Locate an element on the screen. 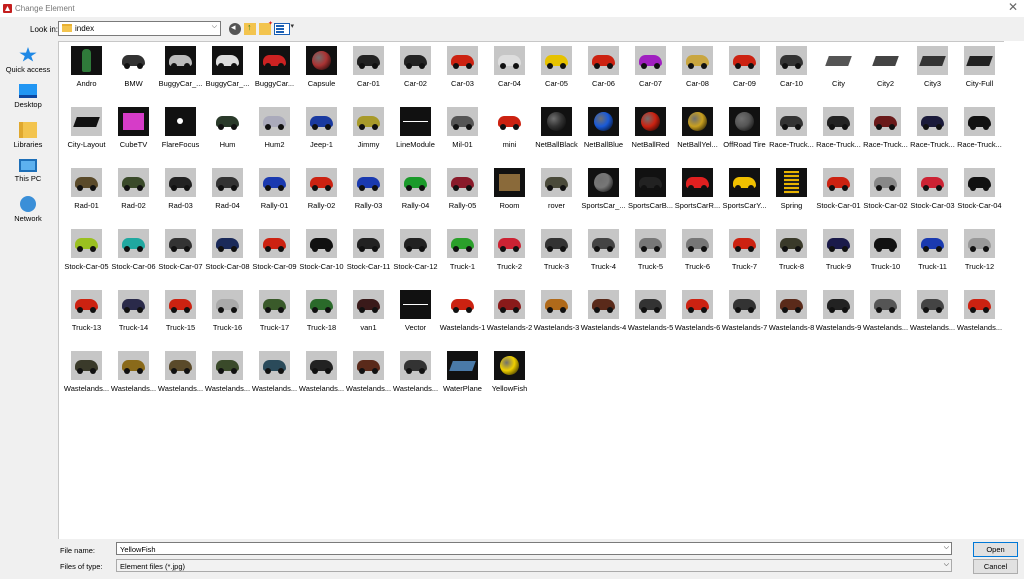  file-item: van1 is located at coordinates (368, 318).